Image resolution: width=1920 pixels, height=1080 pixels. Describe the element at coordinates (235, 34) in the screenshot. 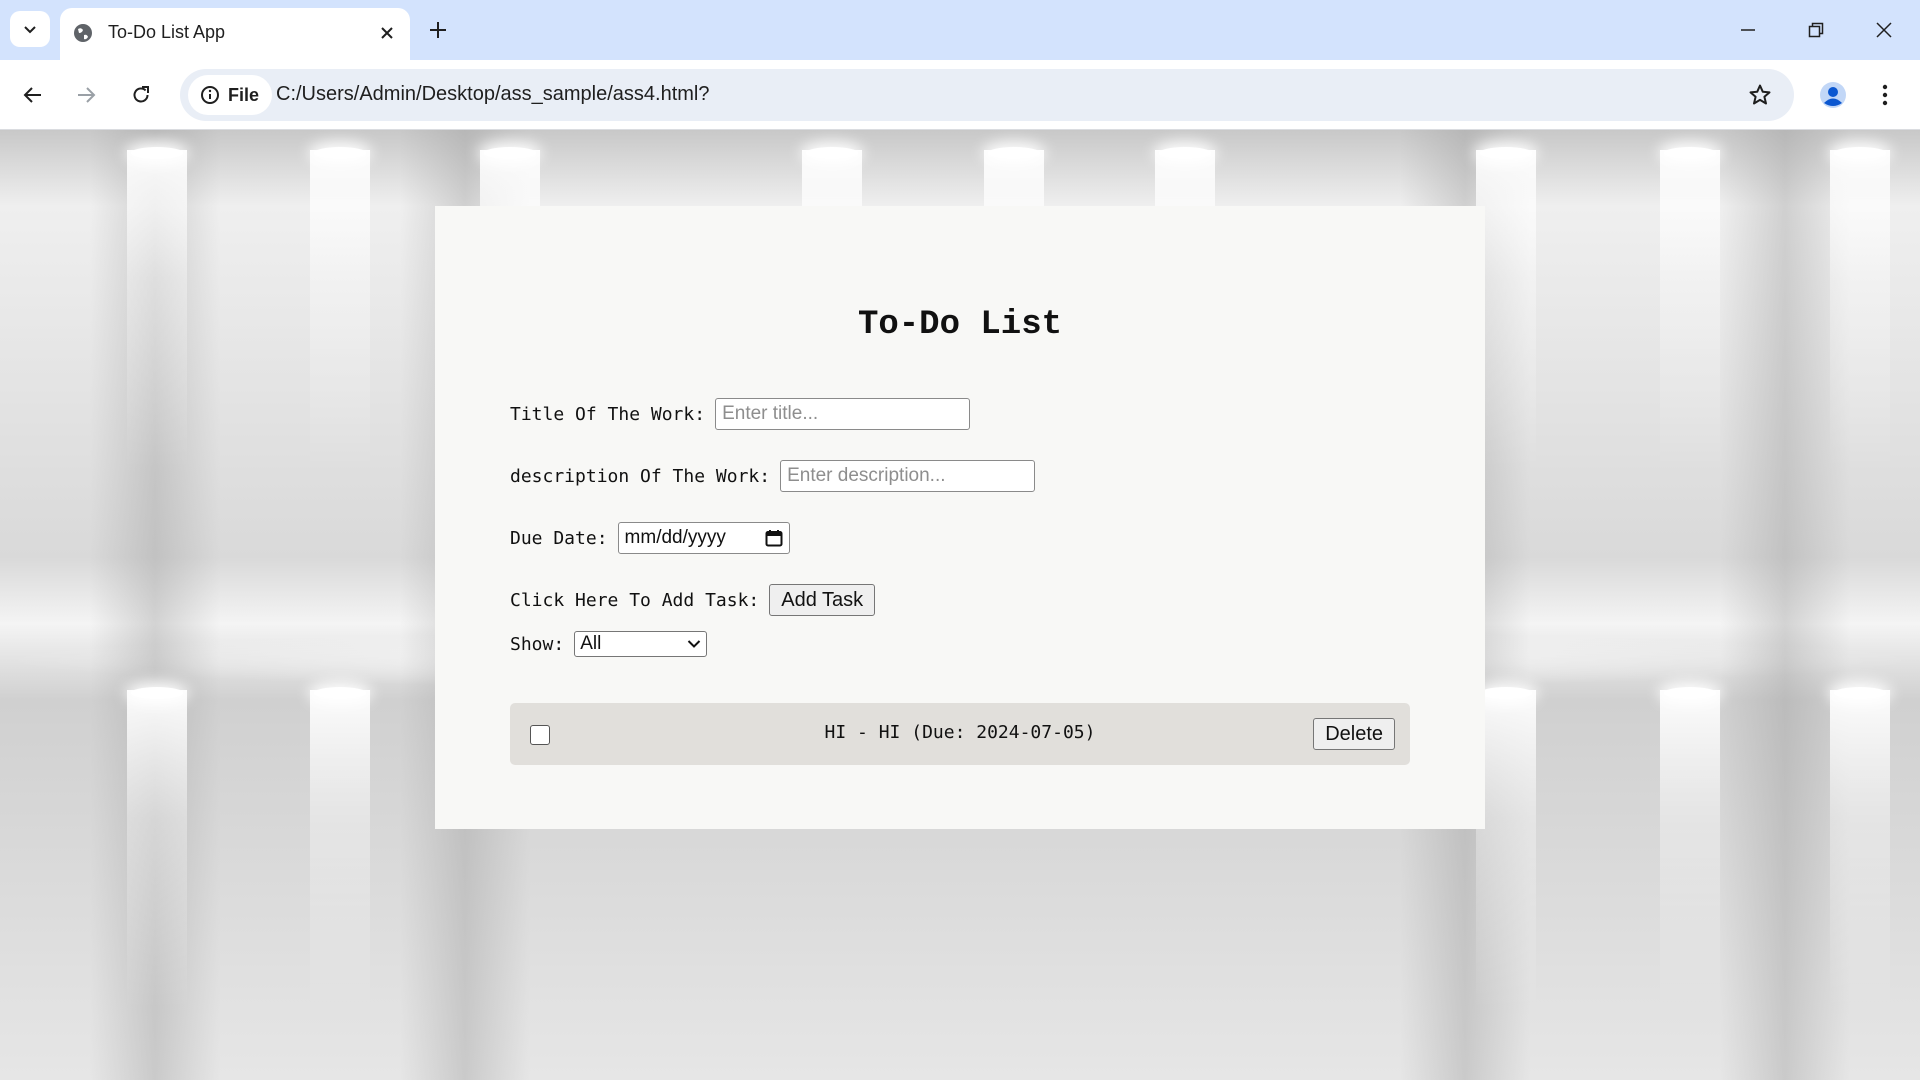

I see `active-tab: To-Do List App` at that location.